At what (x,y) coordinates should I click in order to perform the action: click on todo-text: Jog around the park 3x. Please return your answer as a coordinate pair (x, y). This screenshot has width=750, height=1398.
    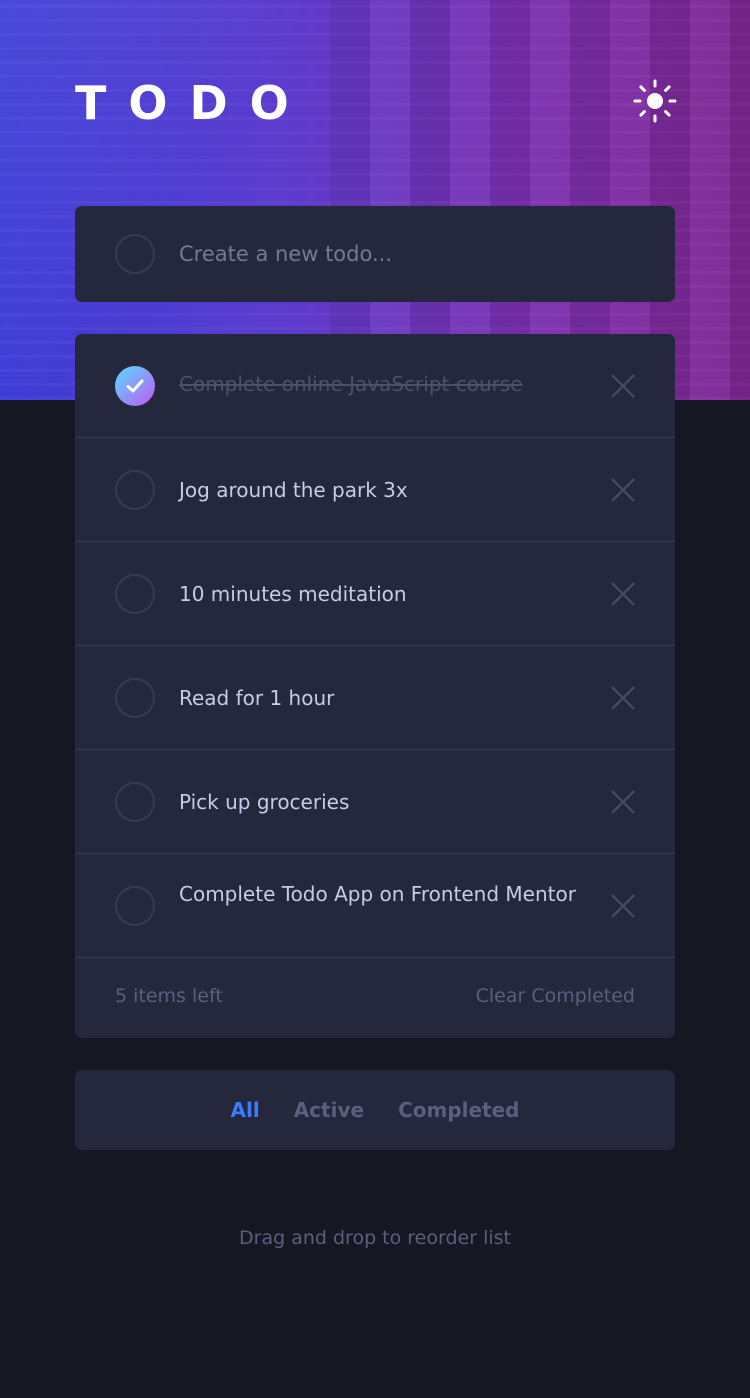
    Looking at the image, I should click on (293, 490).